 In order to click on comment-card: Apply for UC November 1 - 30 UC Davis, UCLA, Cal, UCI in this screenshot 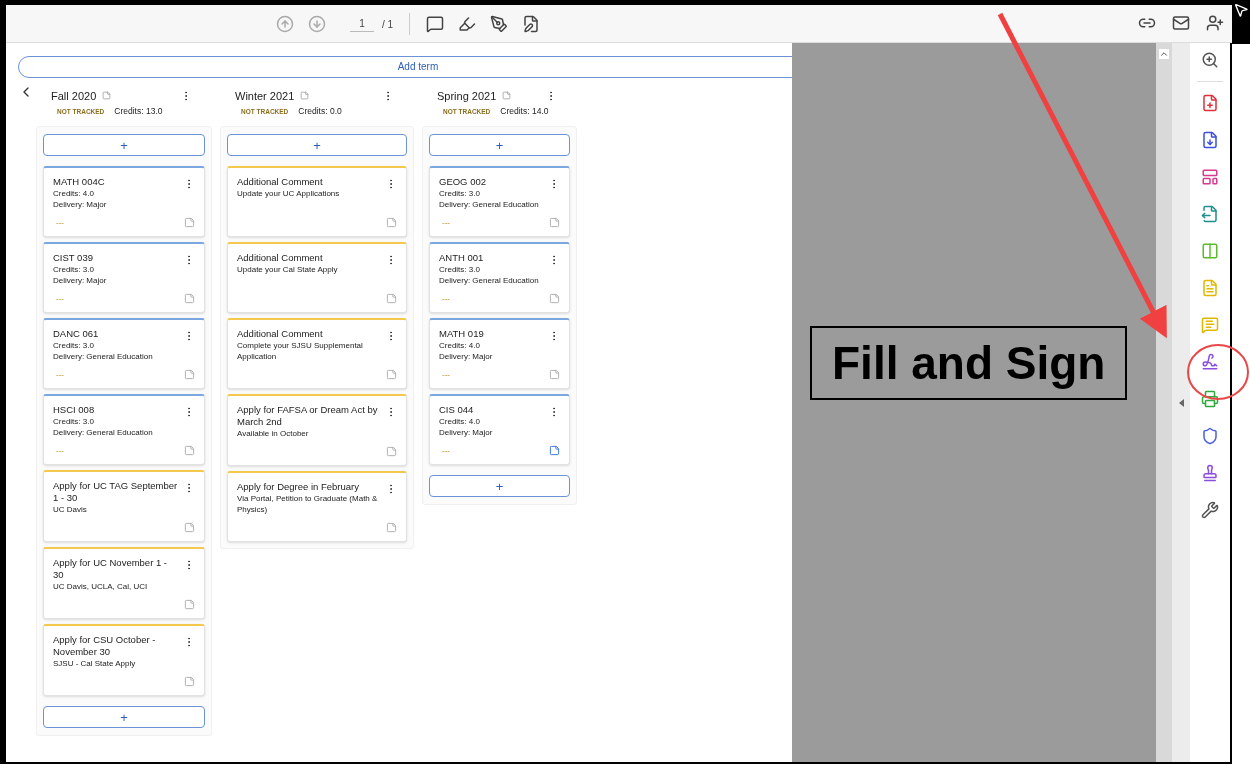, I will do `click(124, 582)`.